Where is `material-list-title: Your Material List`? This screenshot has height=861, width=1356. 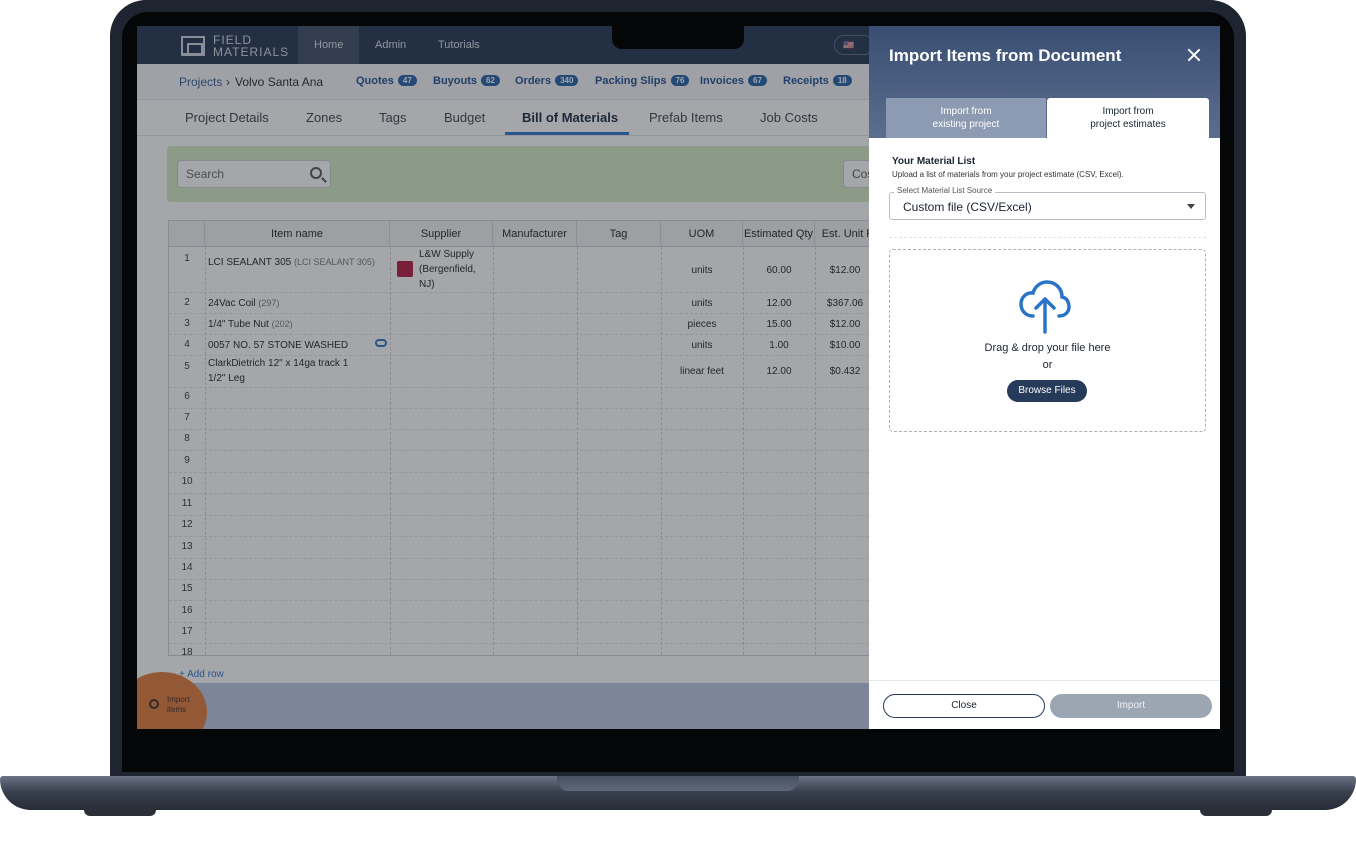 material-list-title: Your Material List is located at coordinates (934, 161).